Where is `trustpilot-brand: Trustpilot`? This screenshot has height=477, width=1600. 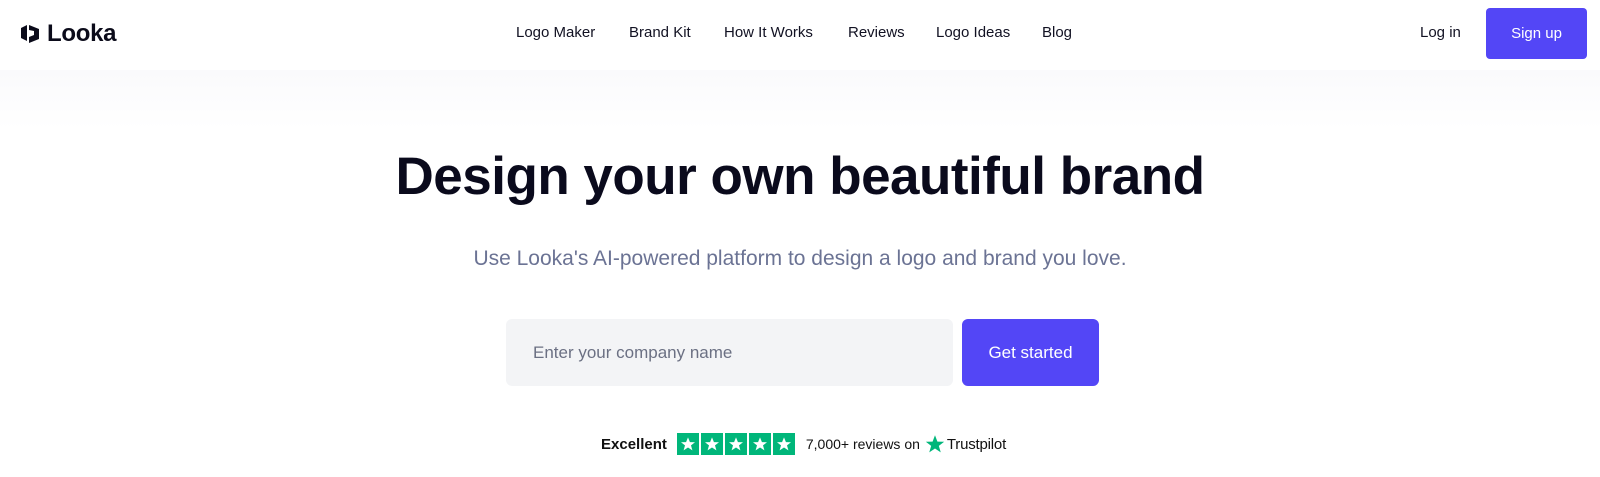 trustpilot-brand: Trustpilot is located at coordinates (965, 444).